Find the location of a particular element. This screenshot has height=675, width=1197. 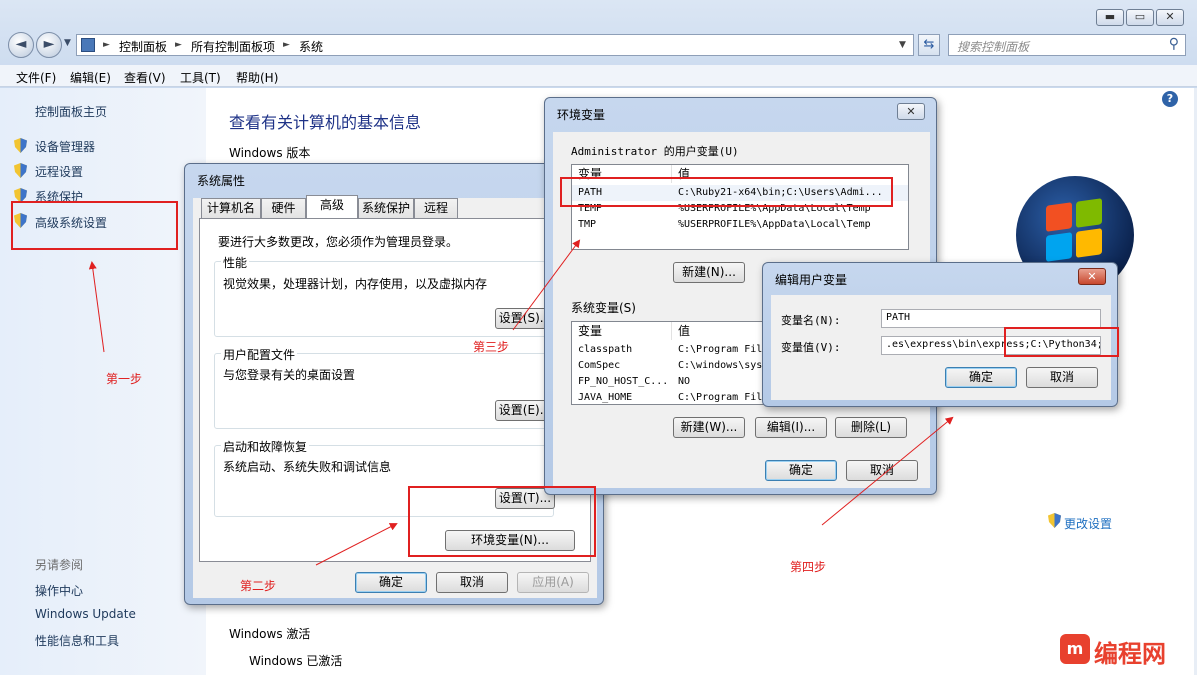

watermark-logo-icon: m is located at coordinates (1075, 649).